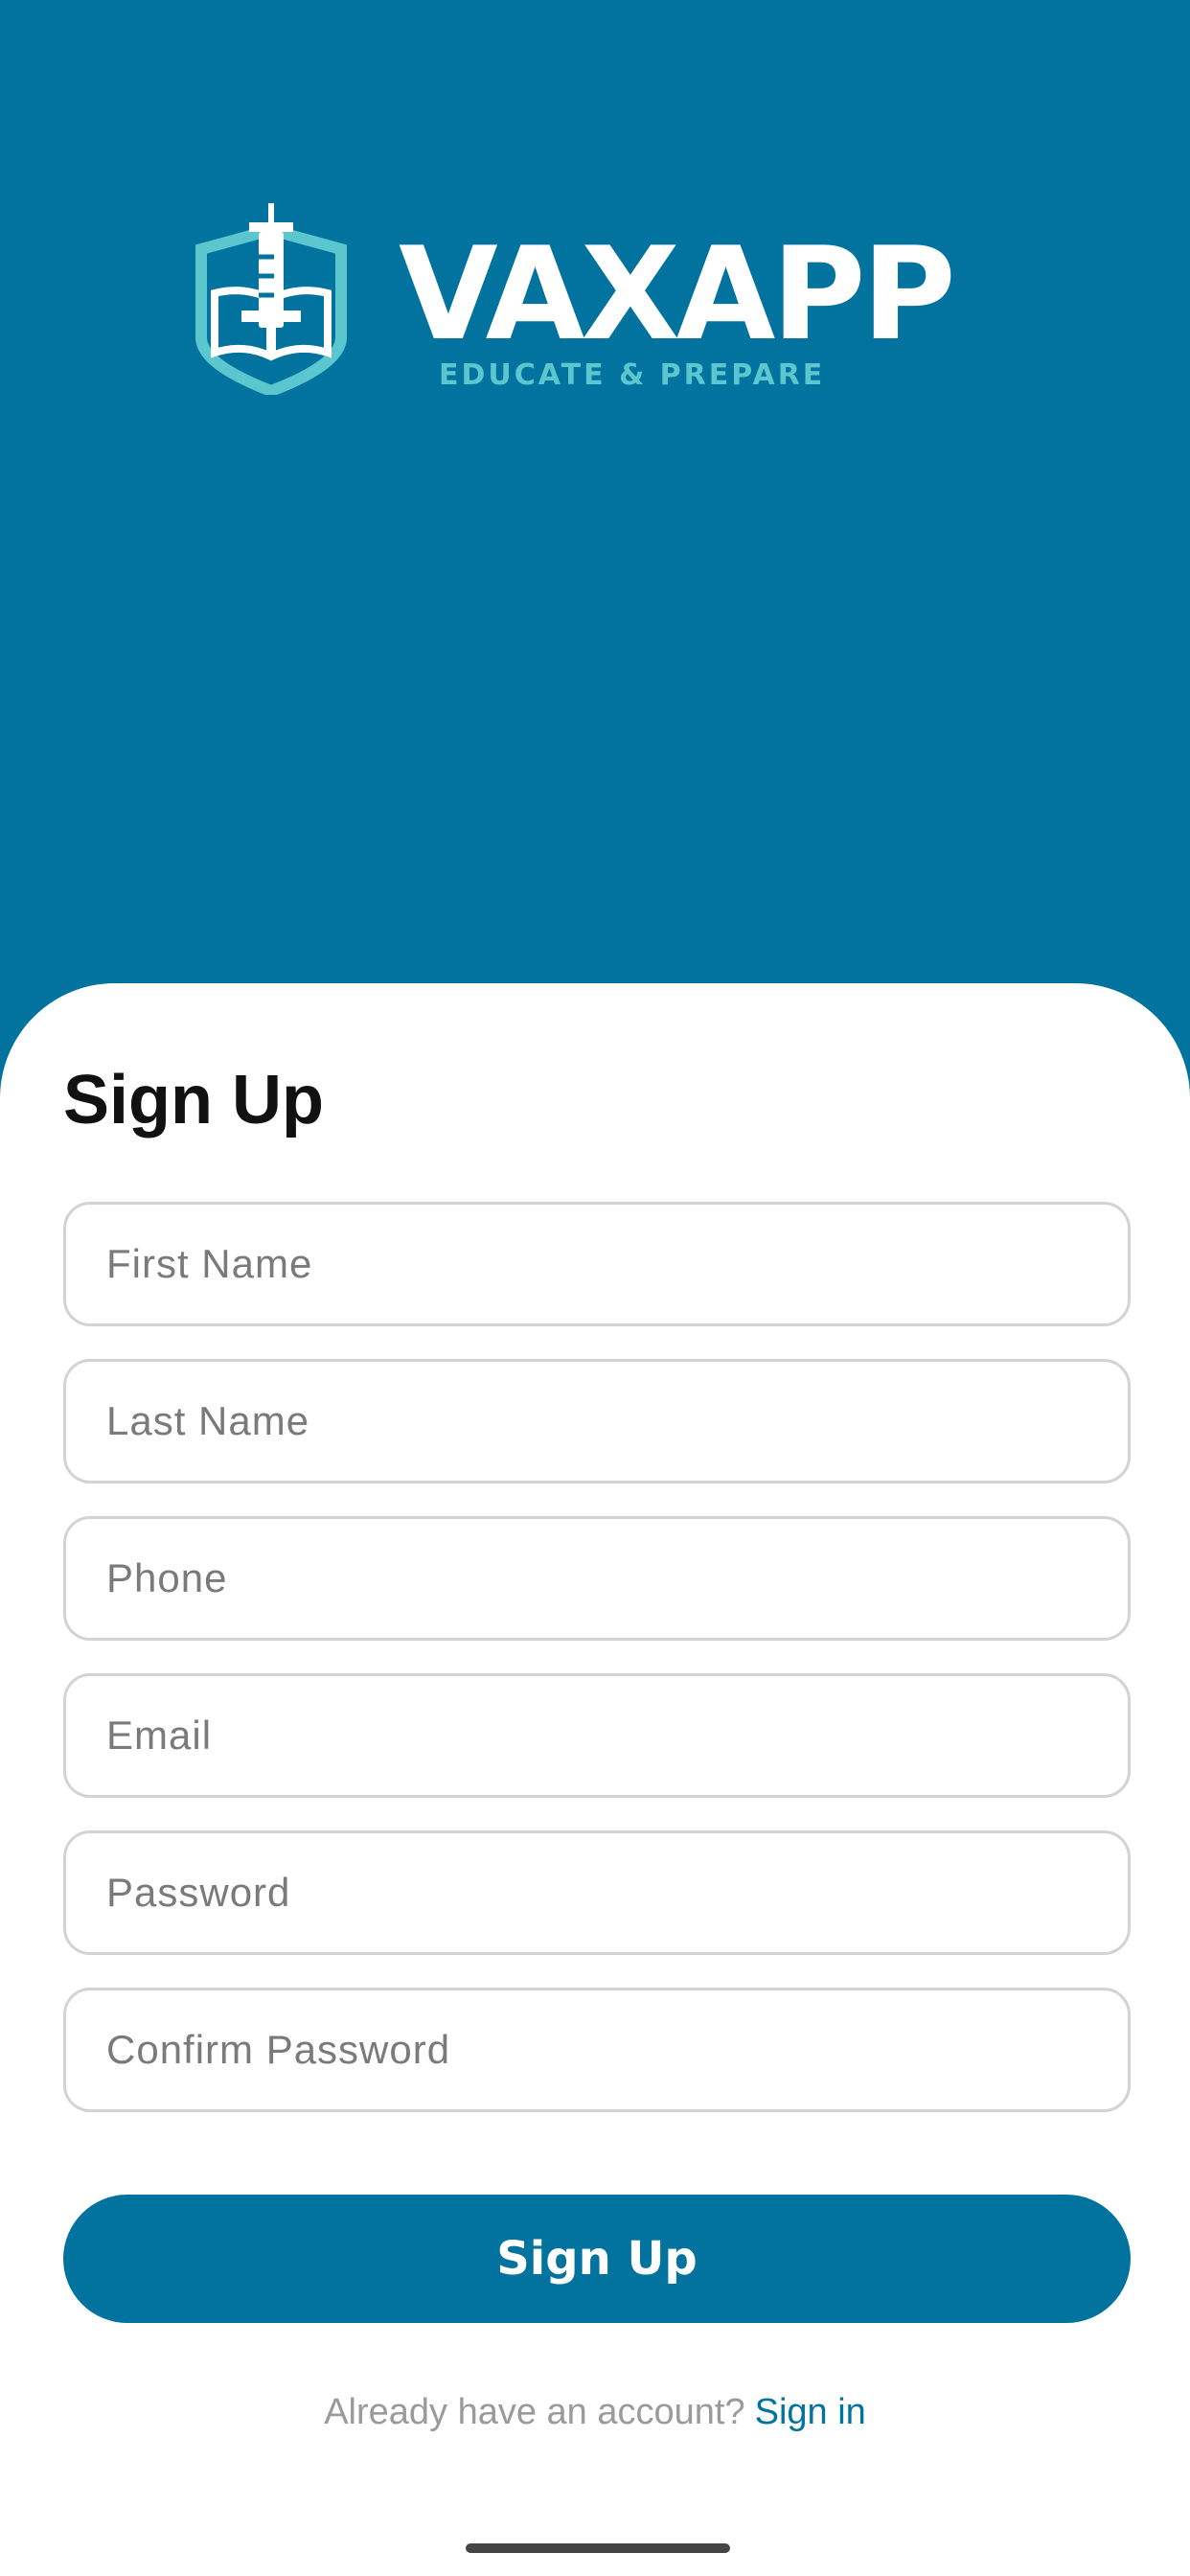 The height and width of the screenshot is (2576, 1190). What do you see at coordinates (678, 294) in the screenshot?
I see `brand-name: VAXAPP` at bounding box center [678, 294].